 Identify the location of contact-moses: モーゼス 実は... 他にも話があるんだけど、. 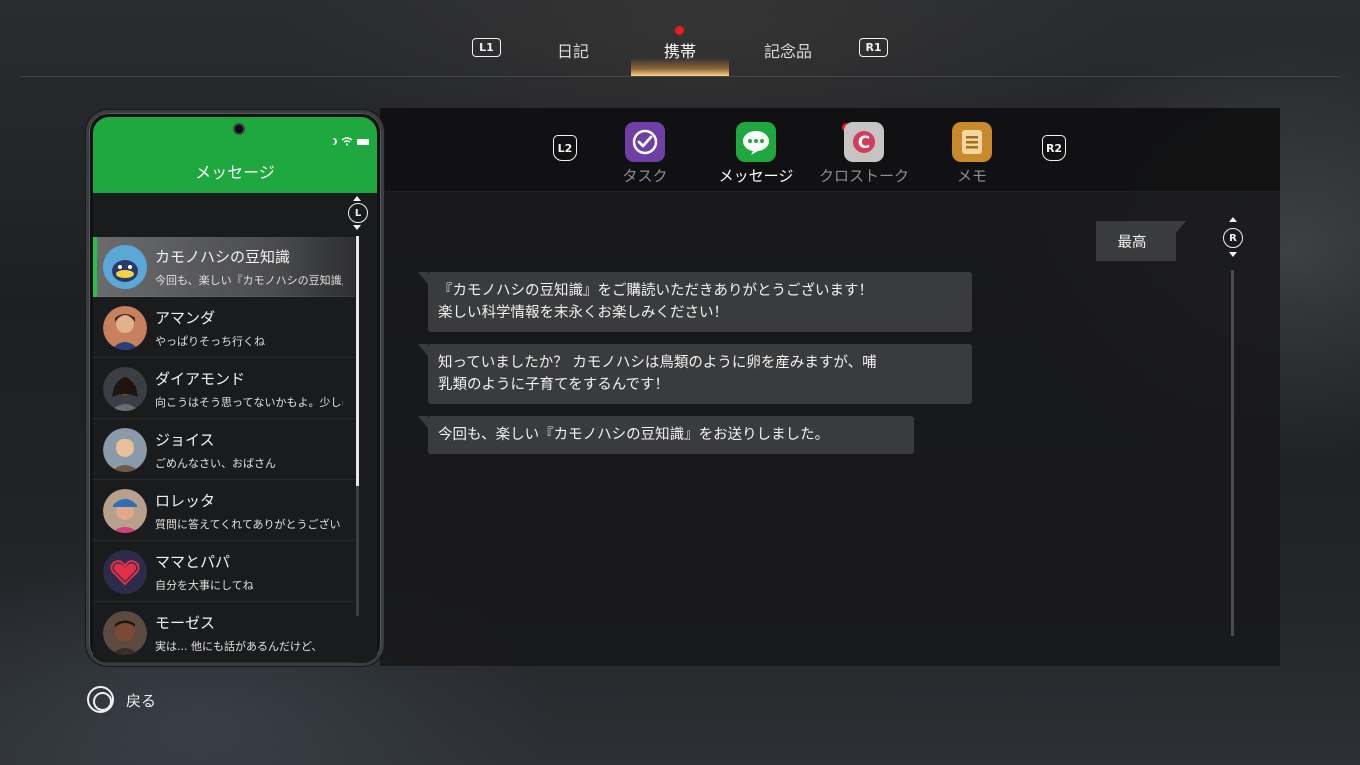
(224, 633).